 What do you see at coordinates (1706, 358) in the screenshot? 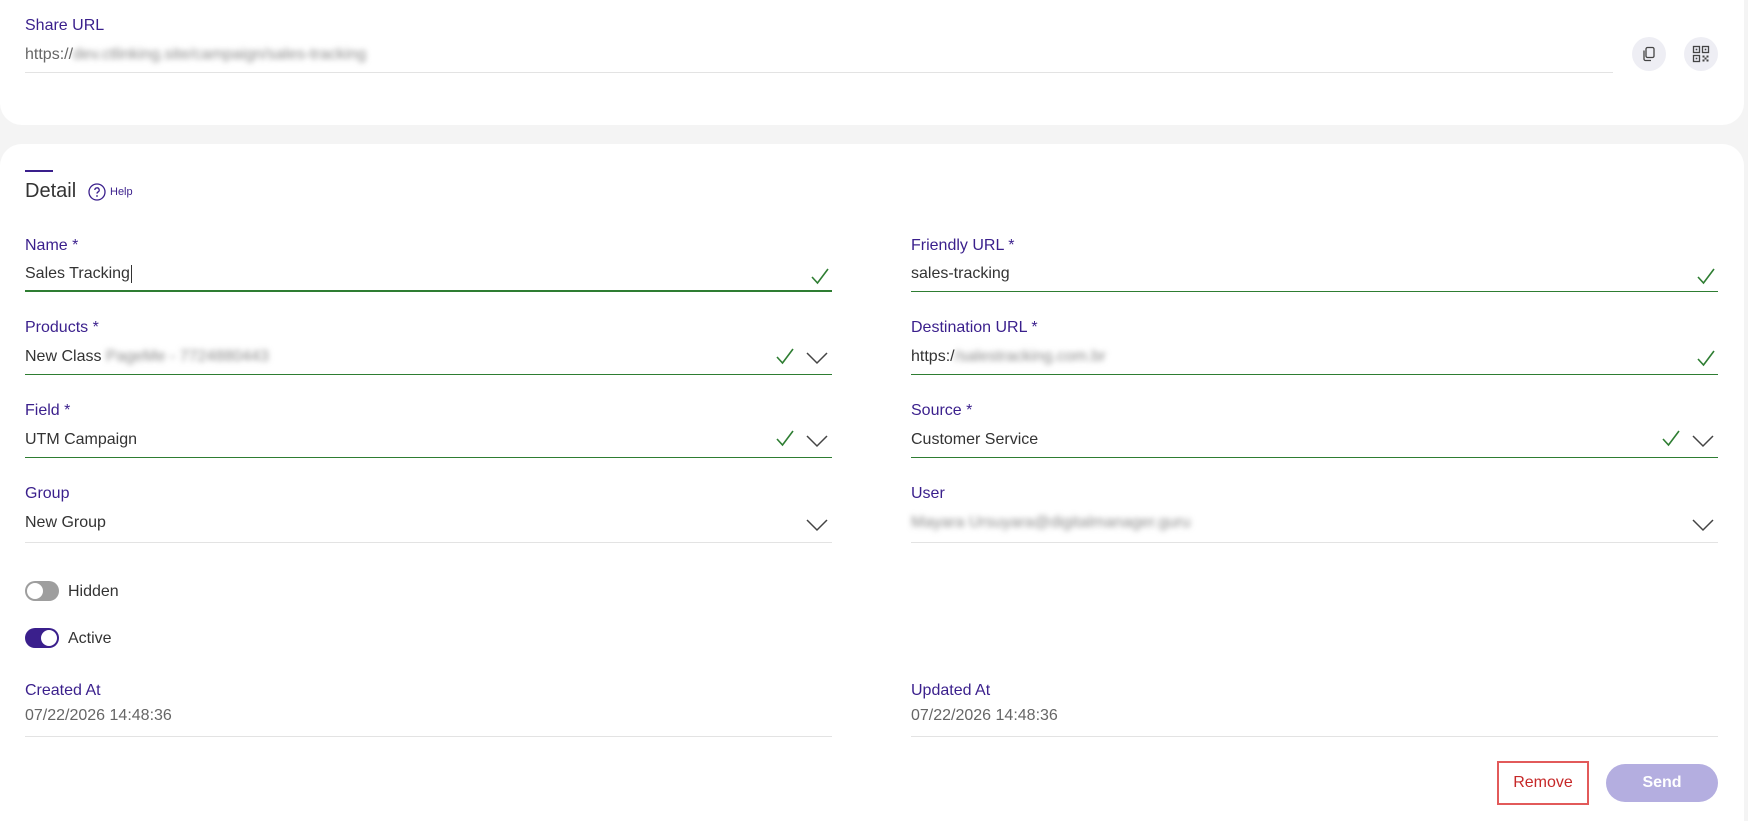
I see `destination-url-valid-check-icon` at bounding box center [1706, 358].